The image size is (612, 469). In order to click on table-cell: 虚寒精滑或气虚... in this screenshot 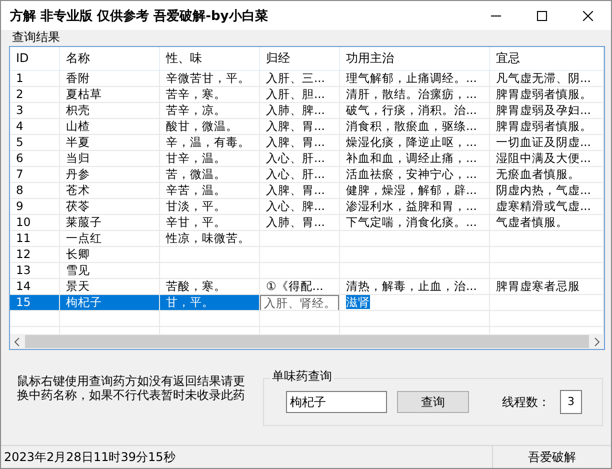, I will do `click(547, 207)`.